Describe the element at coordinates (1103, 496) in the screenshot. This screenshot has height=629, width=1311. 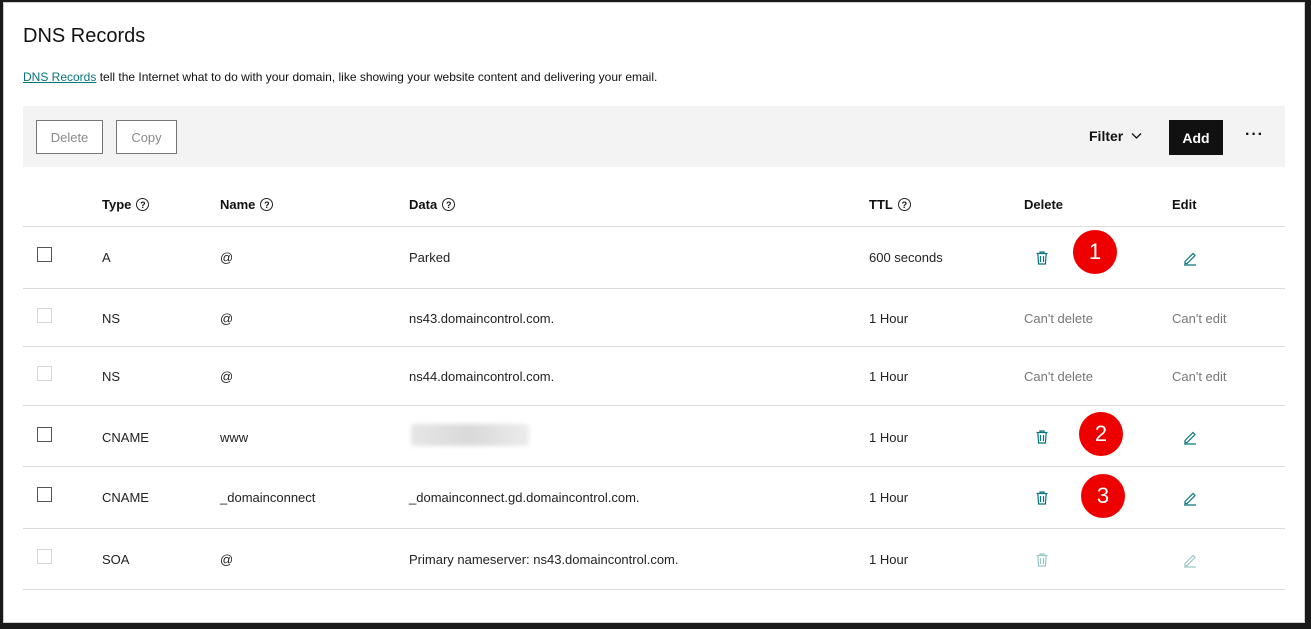
I see `annotation-marker-3: 3` at that location.